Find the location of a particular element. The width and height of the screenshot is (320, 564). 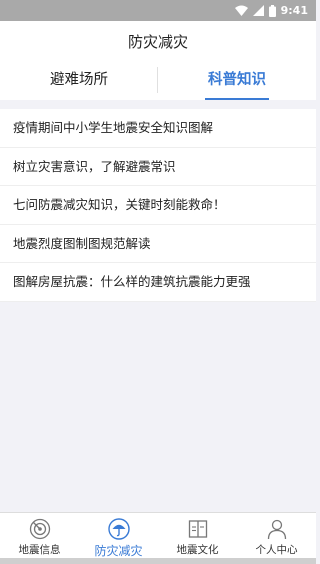

signal-icon is located at coordinates (258, 10).